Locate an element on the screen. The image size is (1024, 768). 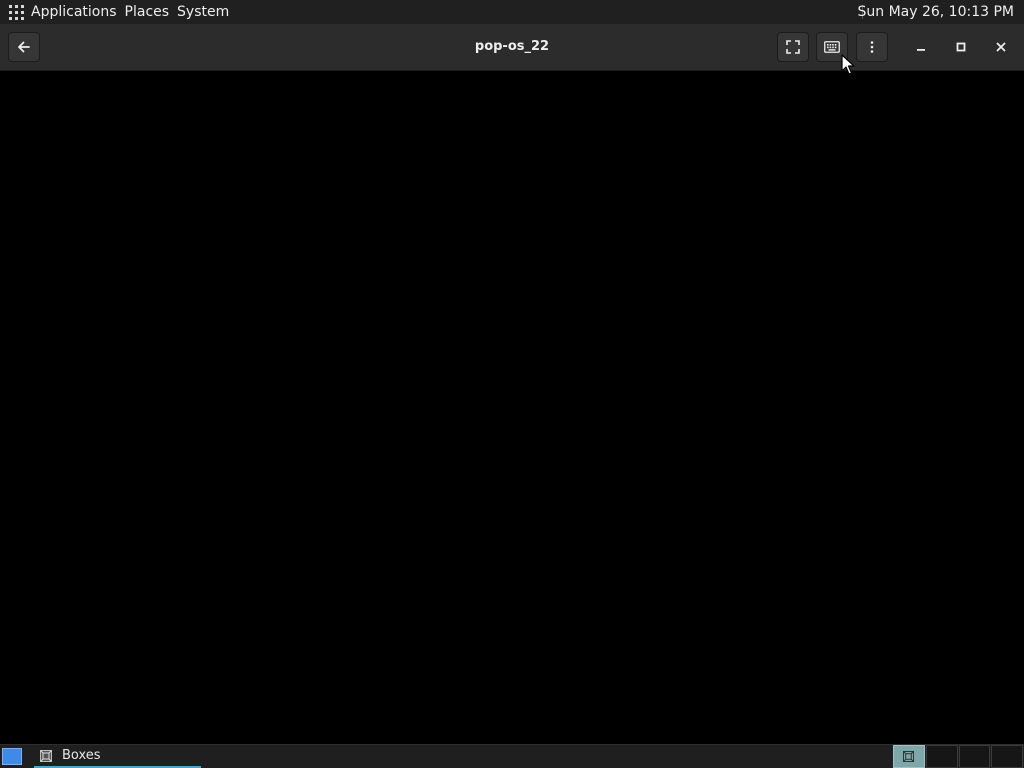
menu-button is located at coordinates (872, 47).